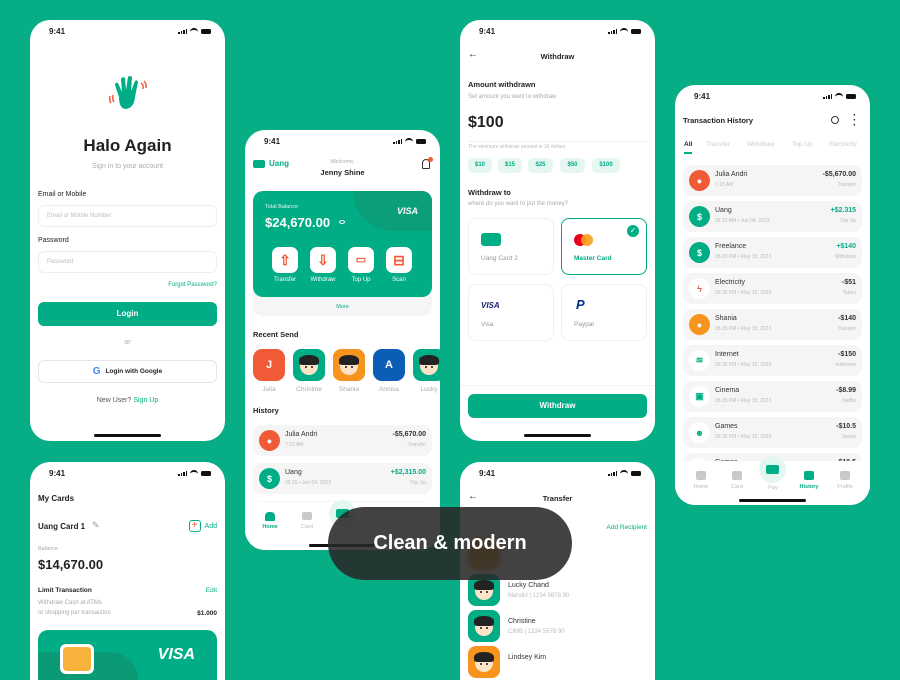  I want to click on welcome-text: Welcome,, so click(342, 162).